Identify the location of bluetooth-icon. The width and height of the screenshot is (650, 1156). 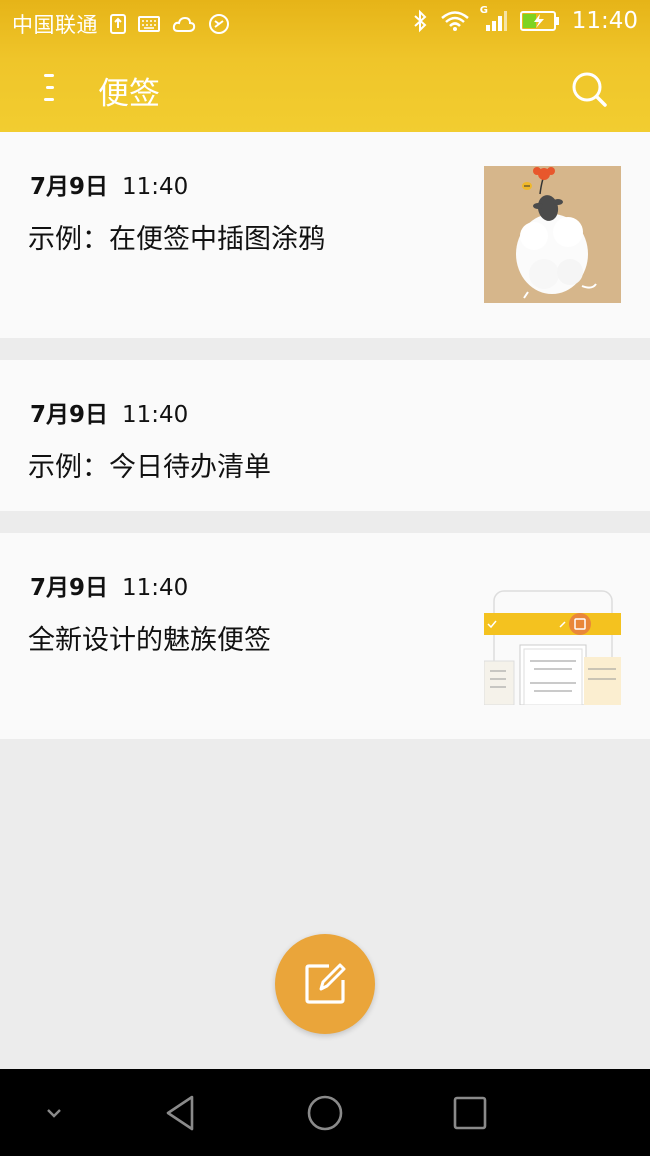
(420, 21).